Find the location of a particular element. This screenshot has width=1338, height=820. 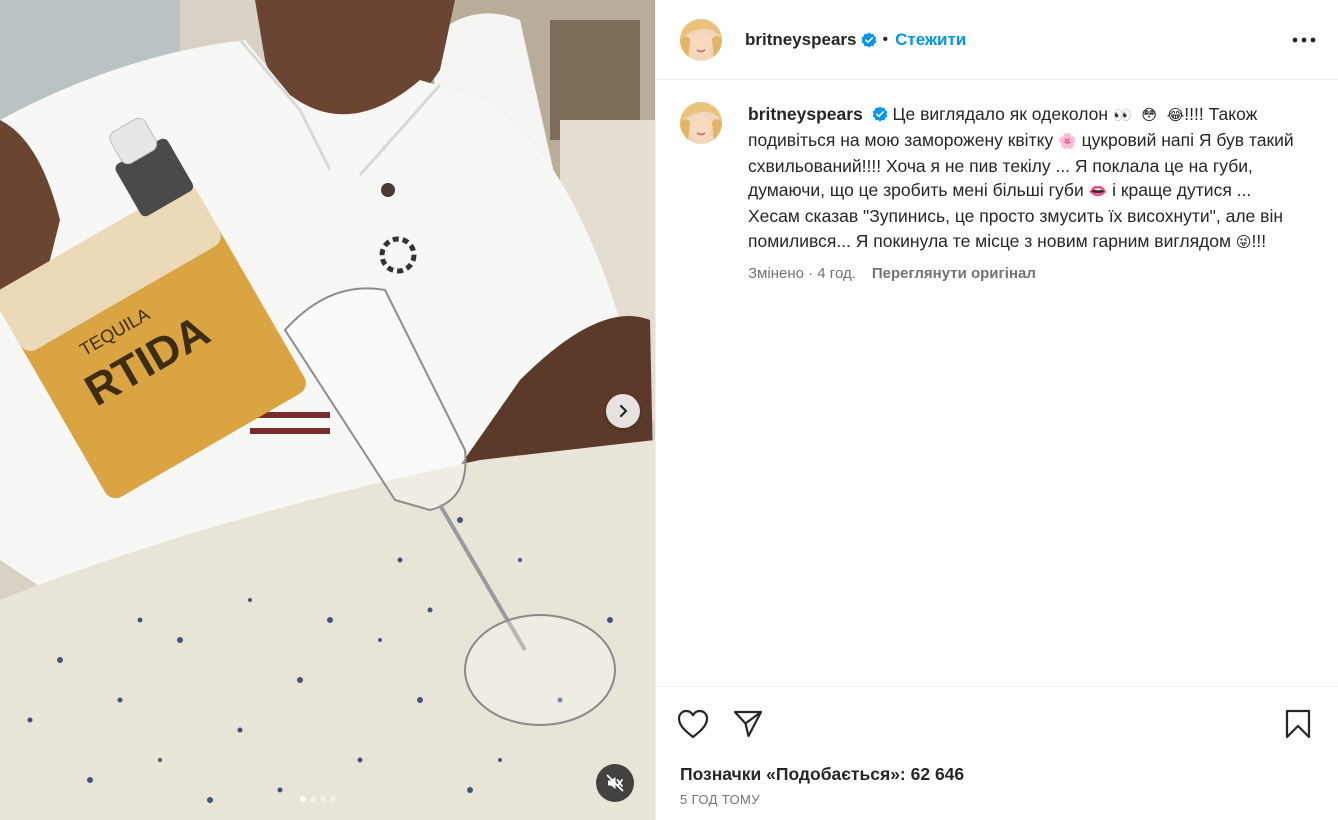

post-header: britneyspears • Стежити is located at coordinates (997, 40).